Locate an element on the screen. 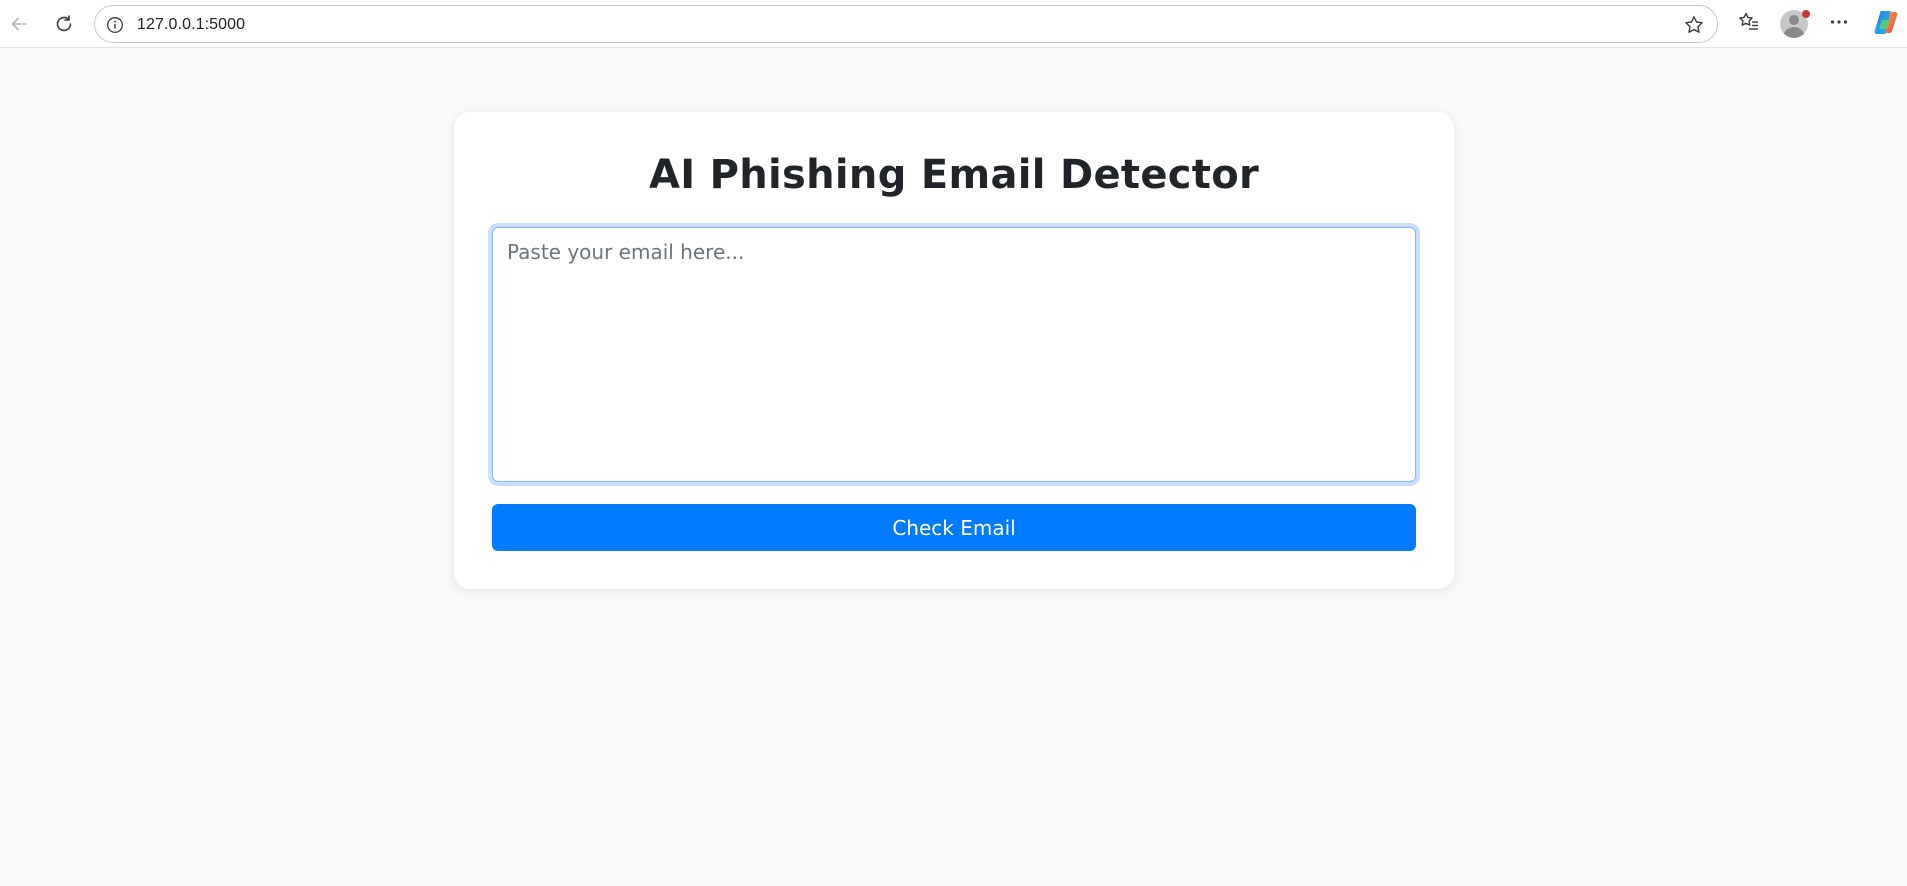  notification-dot is located at coordinates (1806, 14).